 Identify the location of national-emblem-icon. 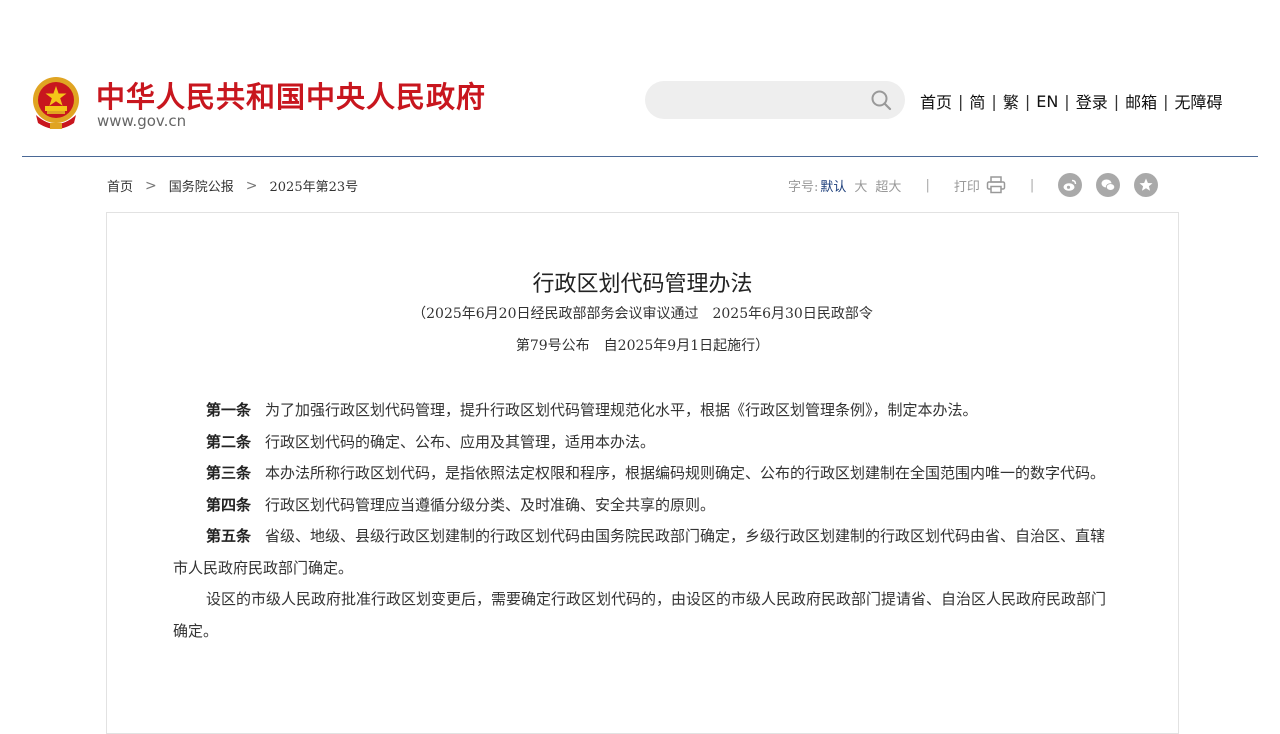
(56, 103).